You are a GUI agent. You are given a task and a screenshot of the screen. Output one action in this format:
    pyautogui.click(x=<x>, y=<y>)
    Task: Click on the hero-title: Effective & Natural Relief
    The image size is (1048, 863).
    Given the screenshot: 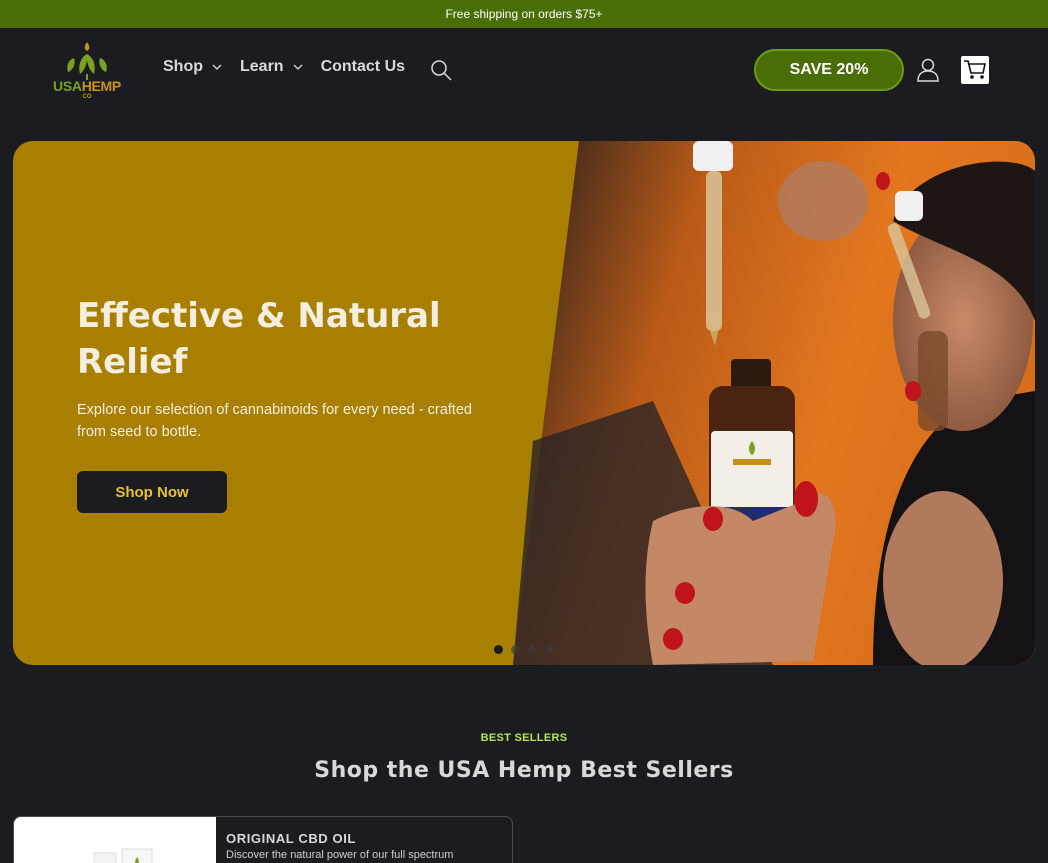 What is the action you would take?
    pyautogui.click(x=259, y=339)
    